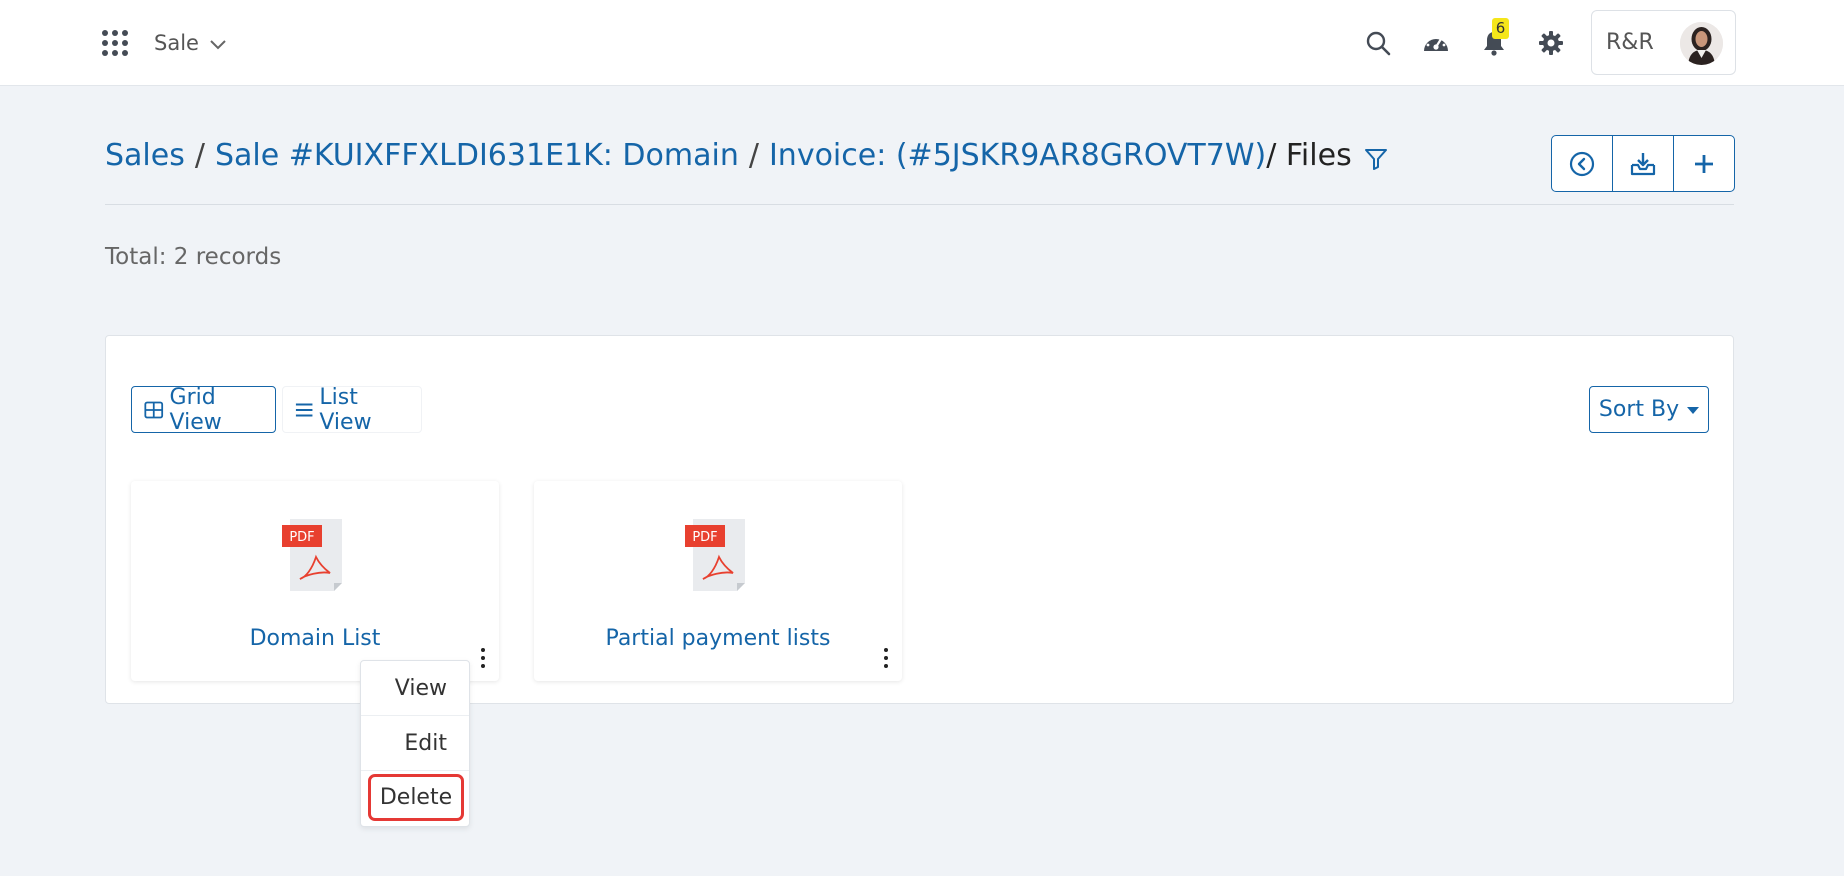  I want to click on records-total: Total: 2 records, so click(193, 257).